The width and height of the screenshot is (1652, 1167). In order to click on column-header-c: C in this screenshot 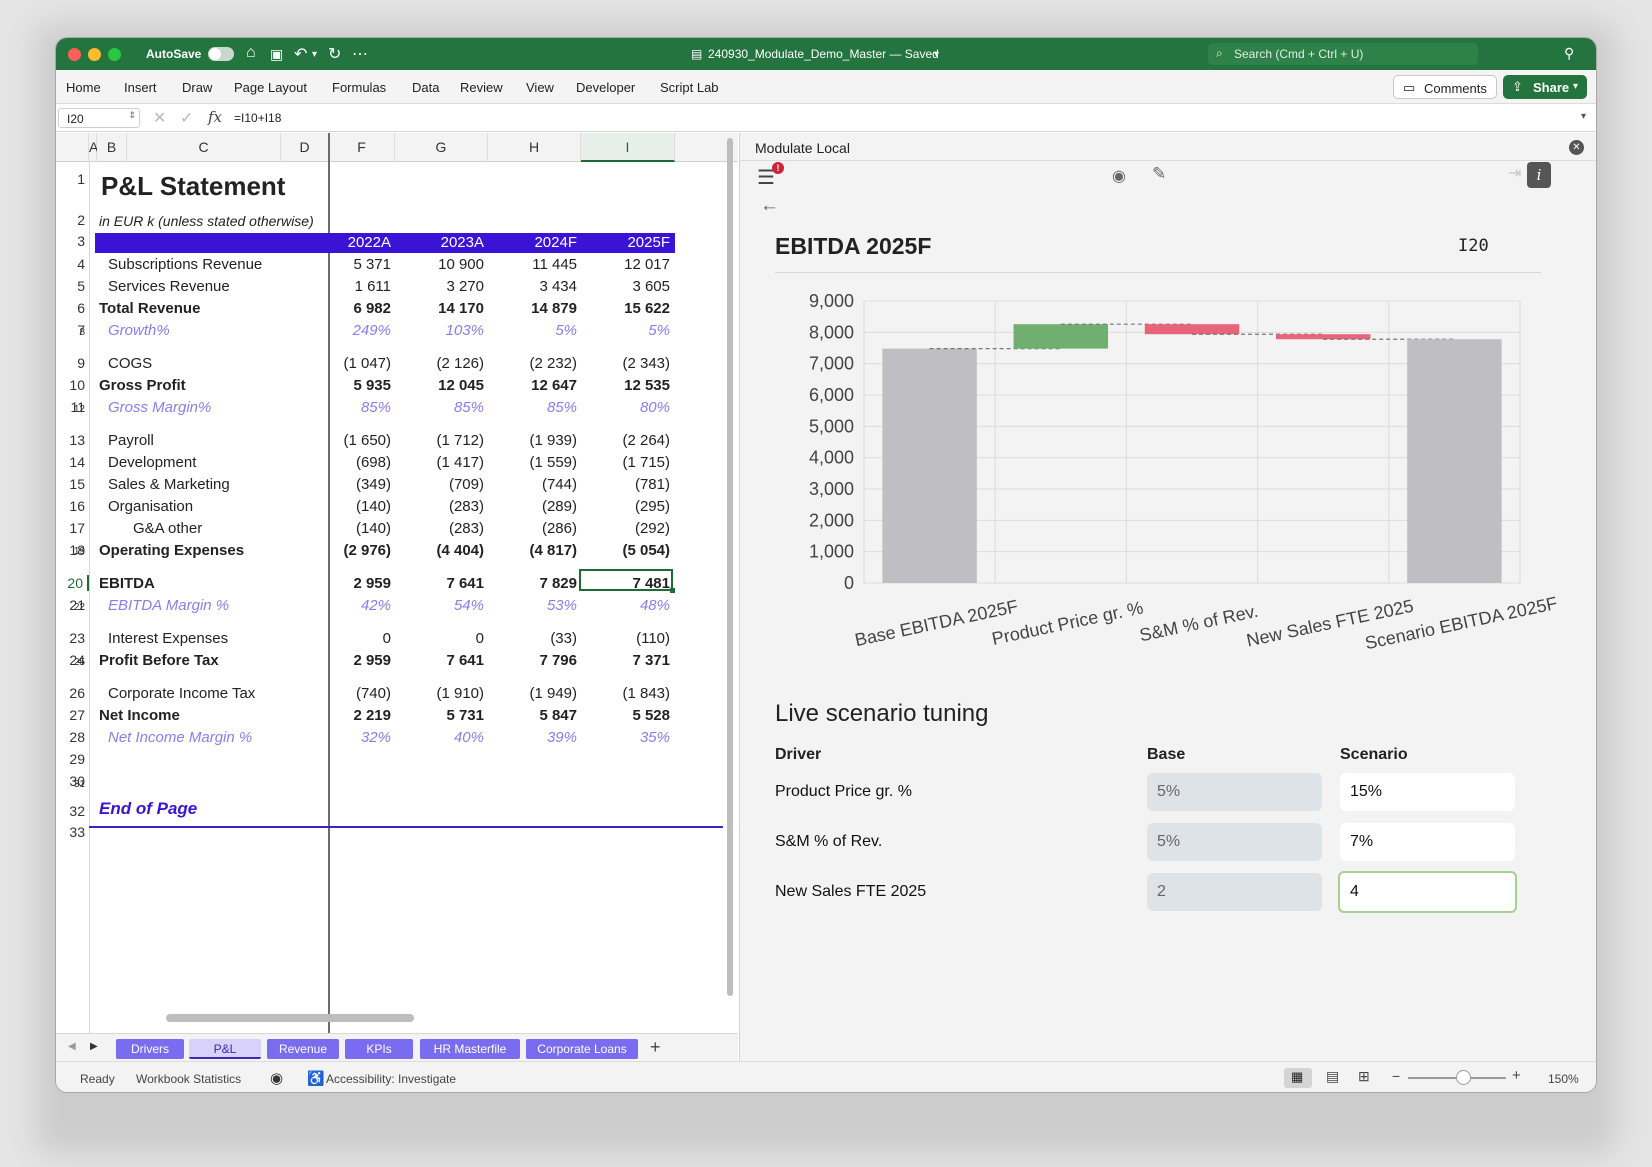, I will do `click(204, 147)`.